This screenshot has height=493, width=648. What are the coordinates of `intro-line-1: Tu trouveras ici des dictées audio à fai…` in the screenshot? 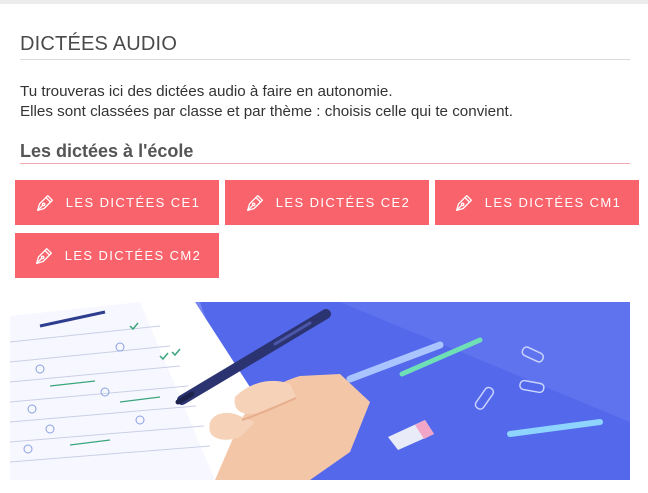 It's located at (206, 91).